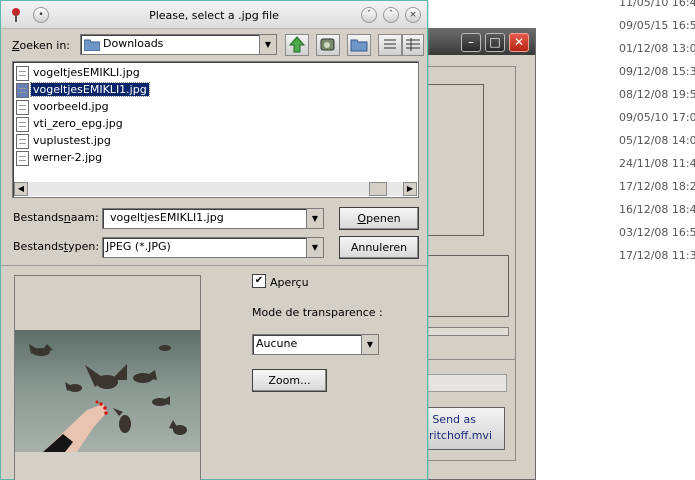  What do you see at coordinates (467, 383) in the screenshot?
I see `background-field` at bounding box center [467, 383].